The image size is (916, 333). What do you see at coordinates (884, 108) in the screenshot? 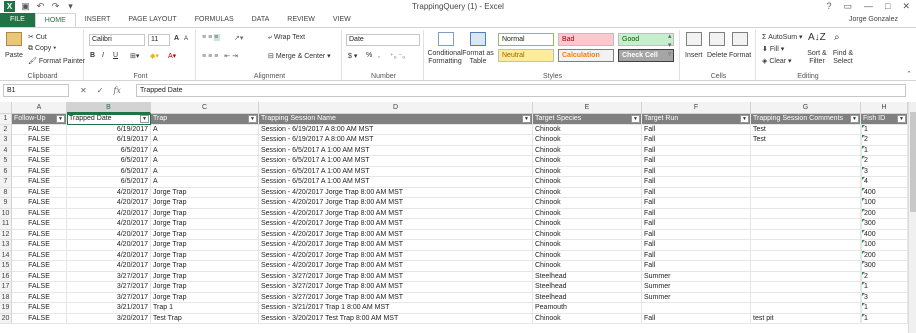
I see `column-header-h: H` at bounding box center [884, 108].